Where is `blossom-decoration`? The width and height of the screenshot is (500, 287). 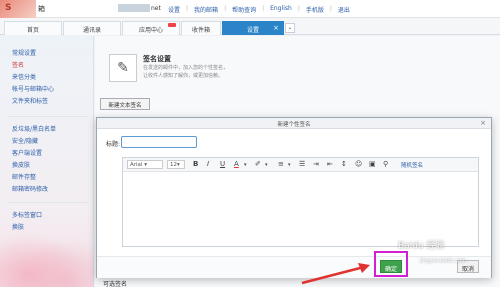 blossom-decoration is located at coordinates (47, 257).